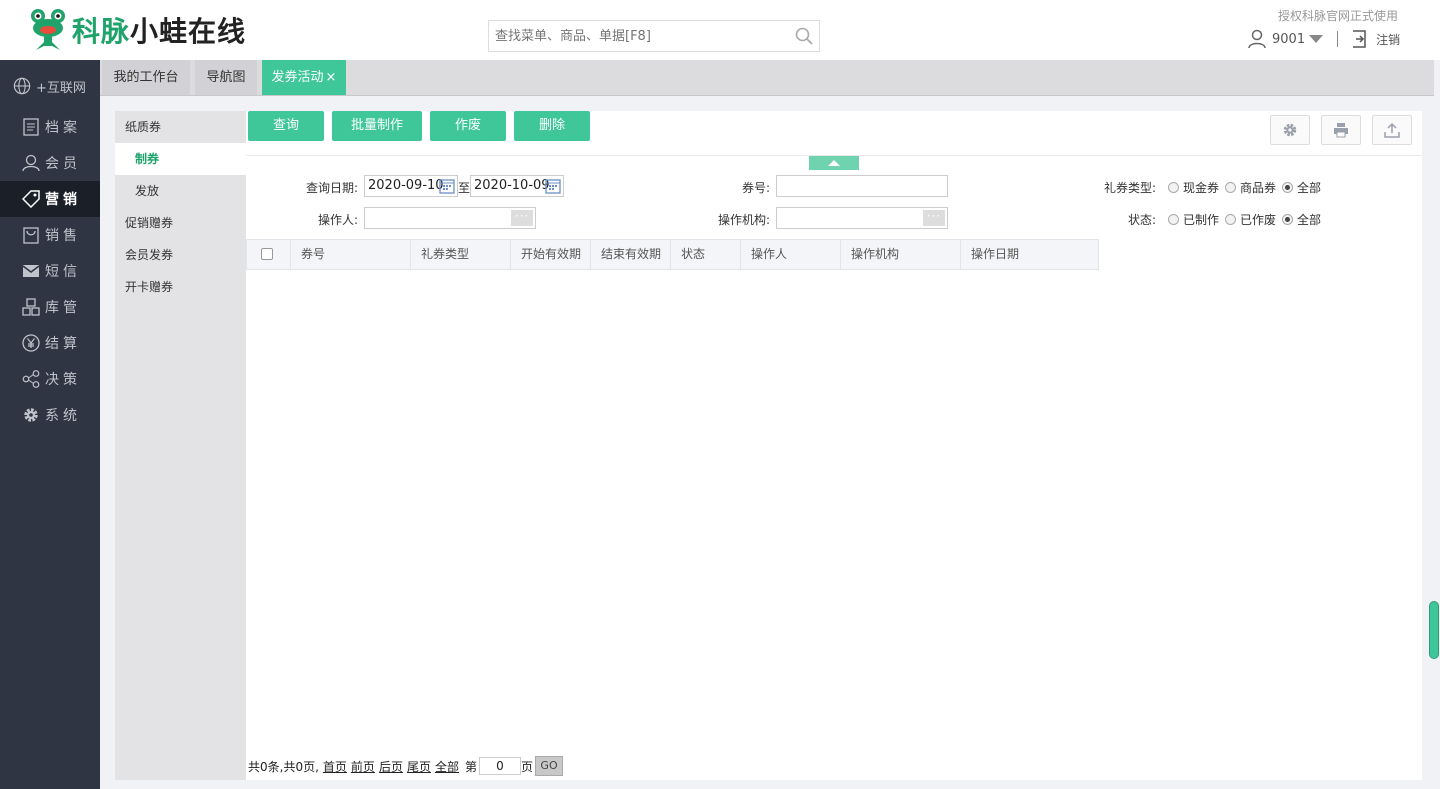 Image resolution: width=1440 pixels, height=789 pixels. What do you see at coordinates (791, 254) in the screenshot?
I see `col-operator: 操作人` at bounding box center [791, 254].